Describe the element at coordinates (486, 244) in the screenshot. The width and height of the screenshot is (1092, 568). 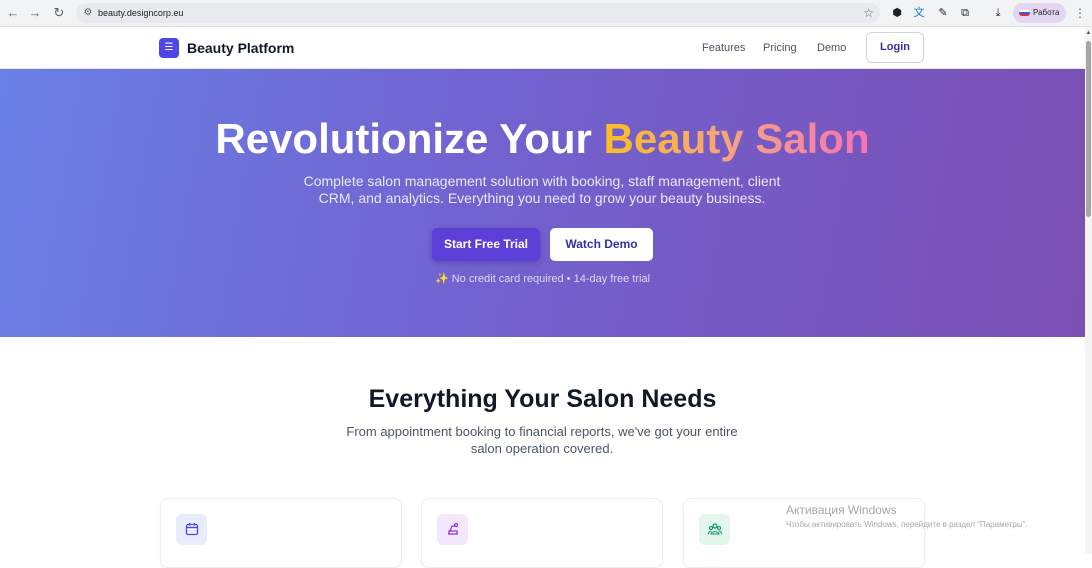
I see `start-free-trial-button: Start Free Trial` at that location.